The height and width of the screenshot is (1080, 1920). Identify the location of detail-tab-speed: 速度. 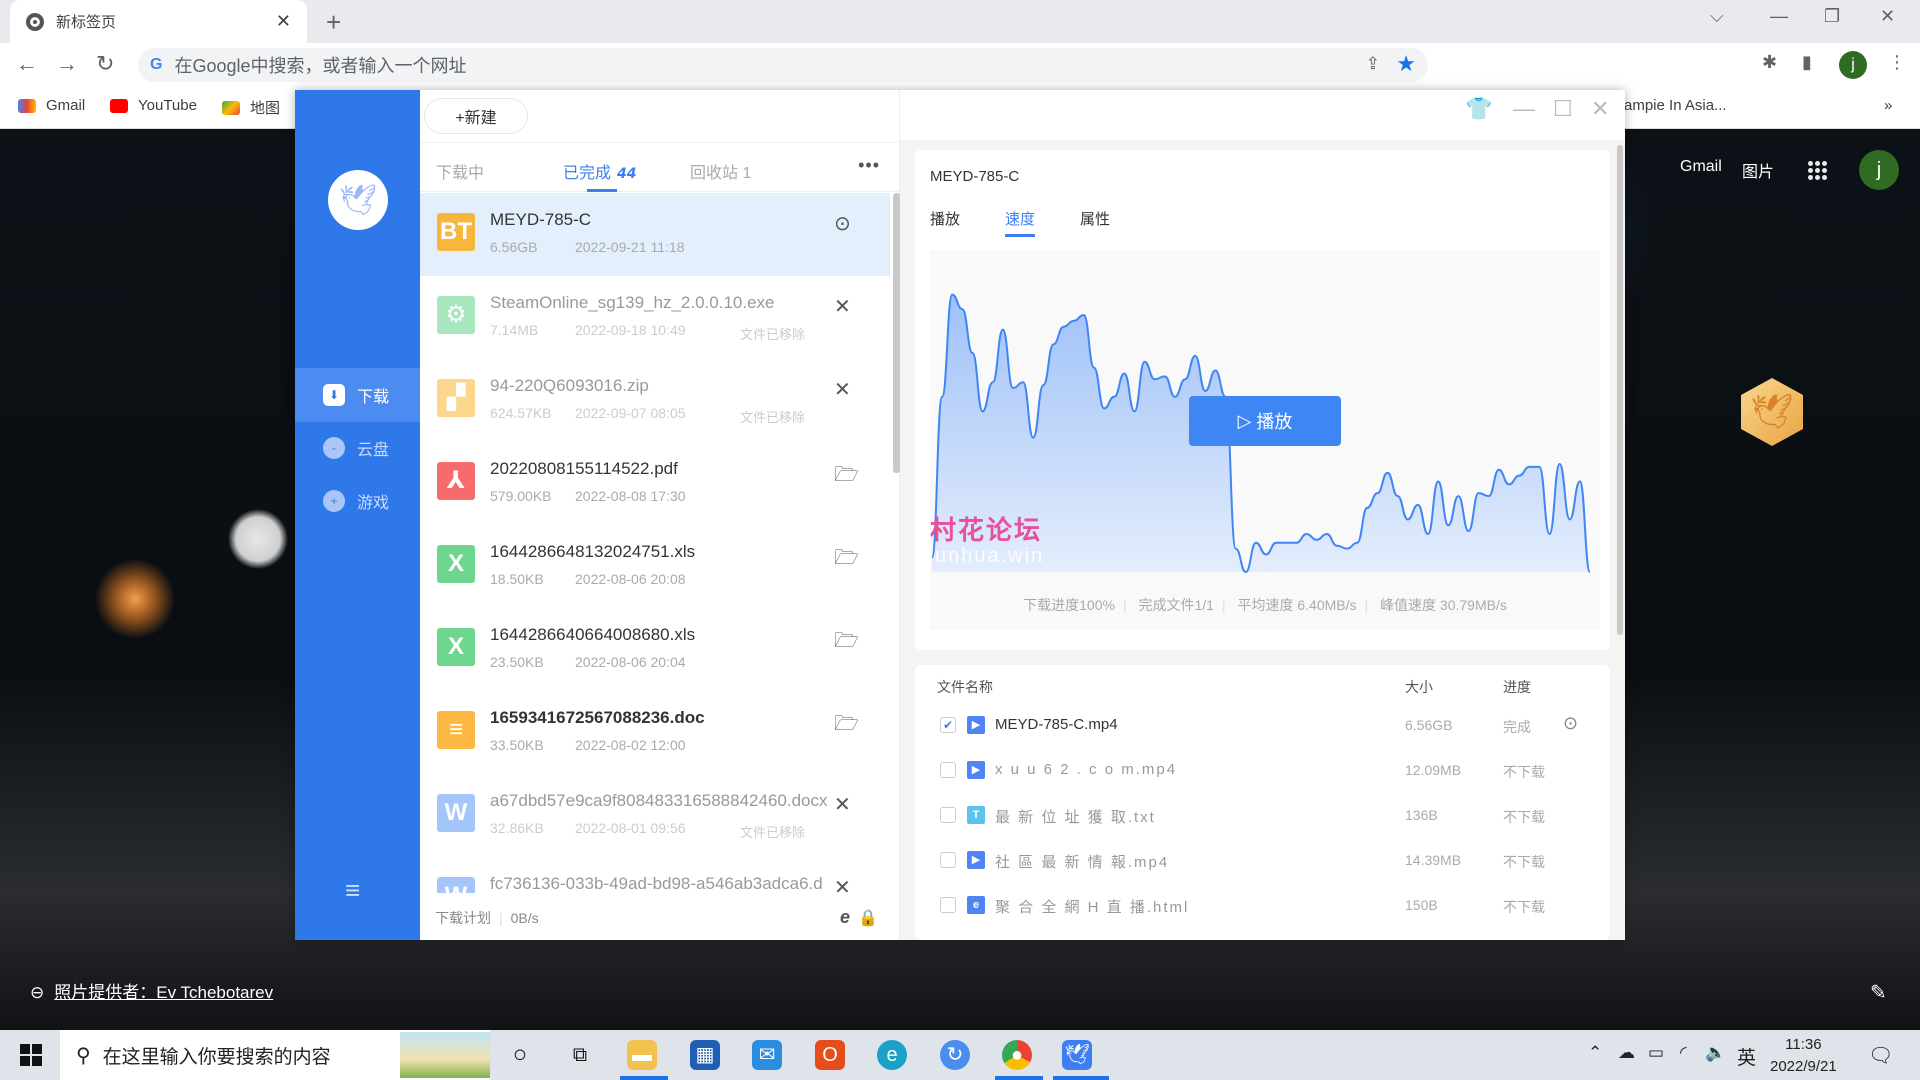
(1020, 222).